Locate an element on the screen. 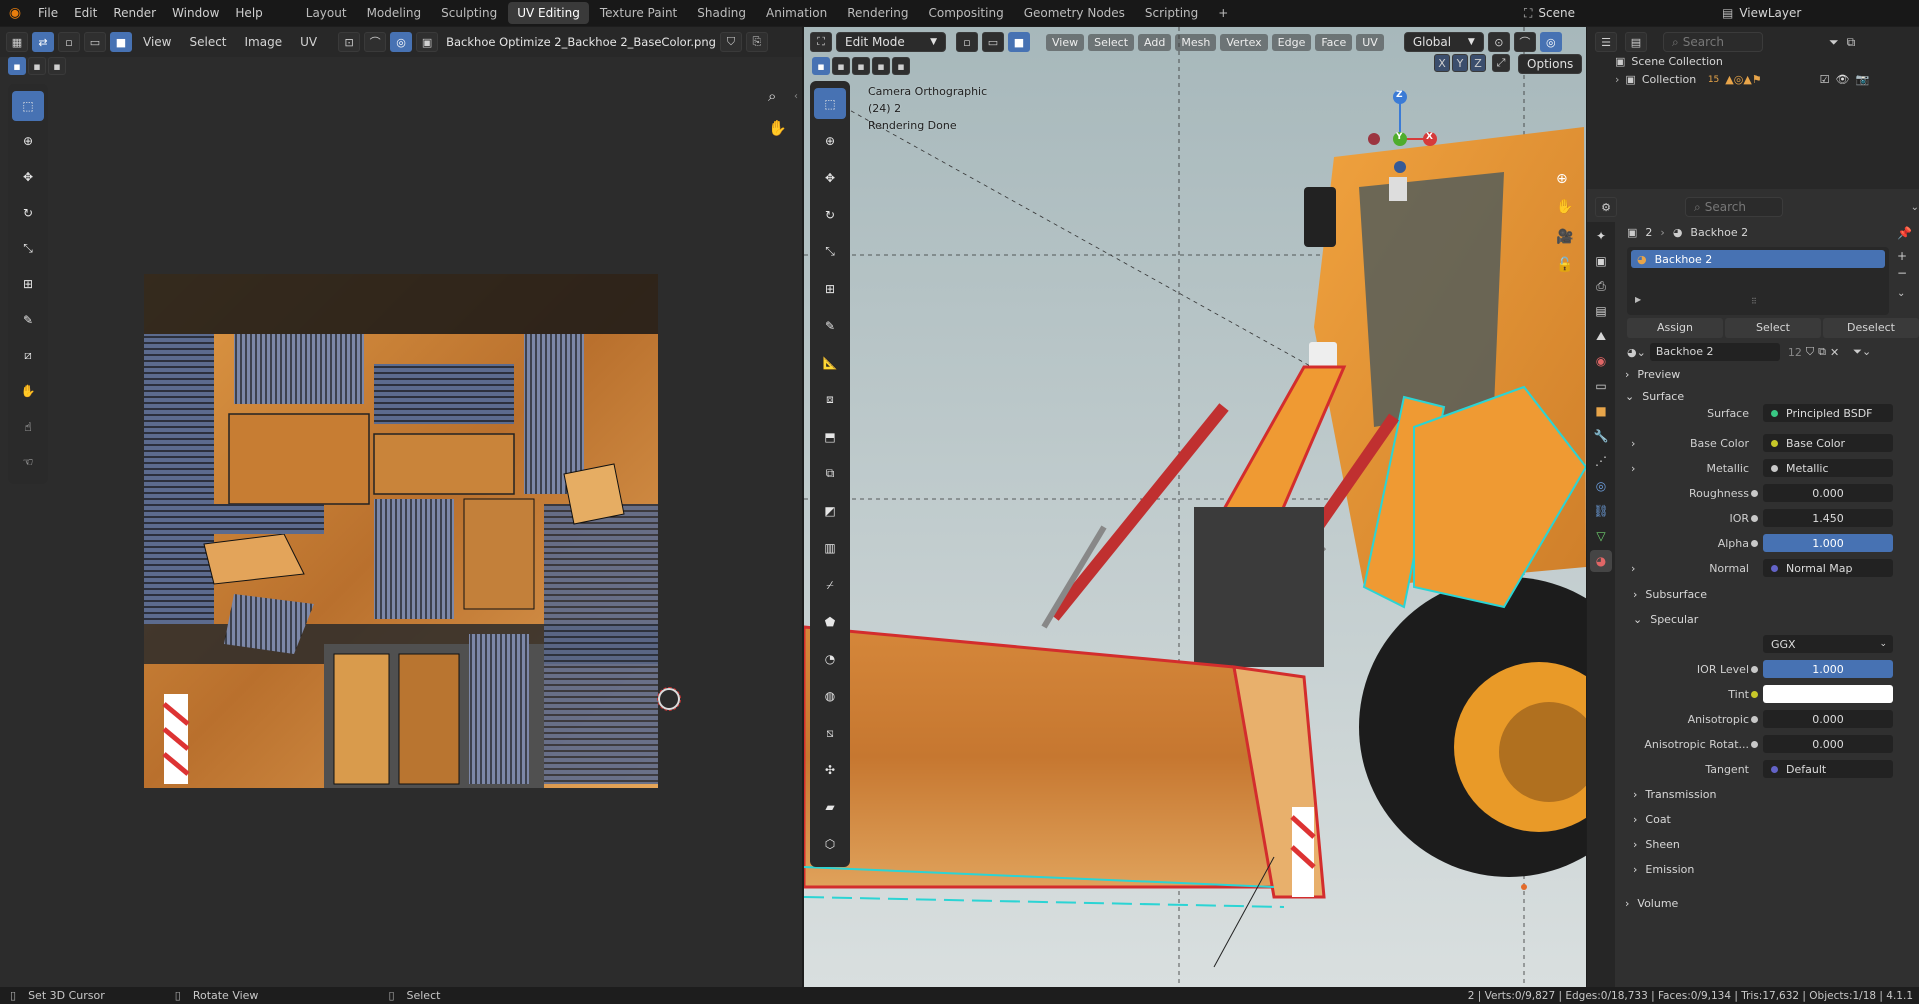  filter-icon: ⏷ is located at coordinates (1834, 42).